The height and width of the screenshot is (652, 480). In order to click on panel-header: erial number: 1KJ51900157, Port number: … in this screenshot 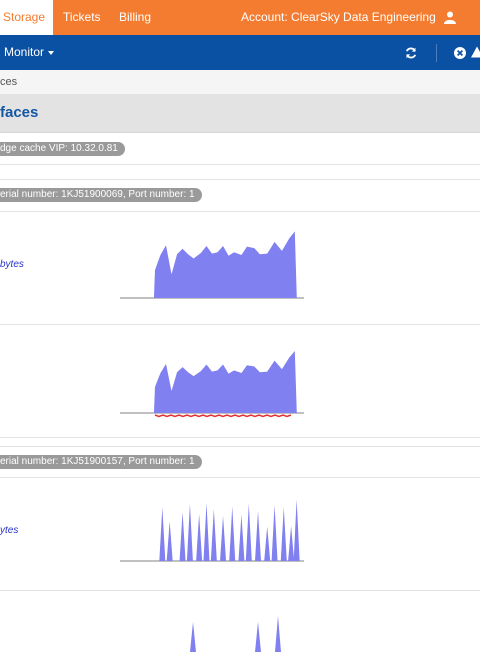, I will do `click(101, 462)`.